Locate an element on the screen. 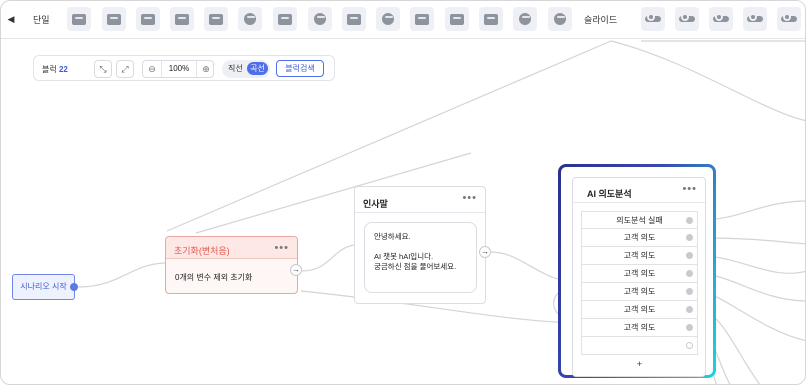 This screenshot has height=385, width=806. caret-left-icon: ◀ is located at coordinates (11, 19).